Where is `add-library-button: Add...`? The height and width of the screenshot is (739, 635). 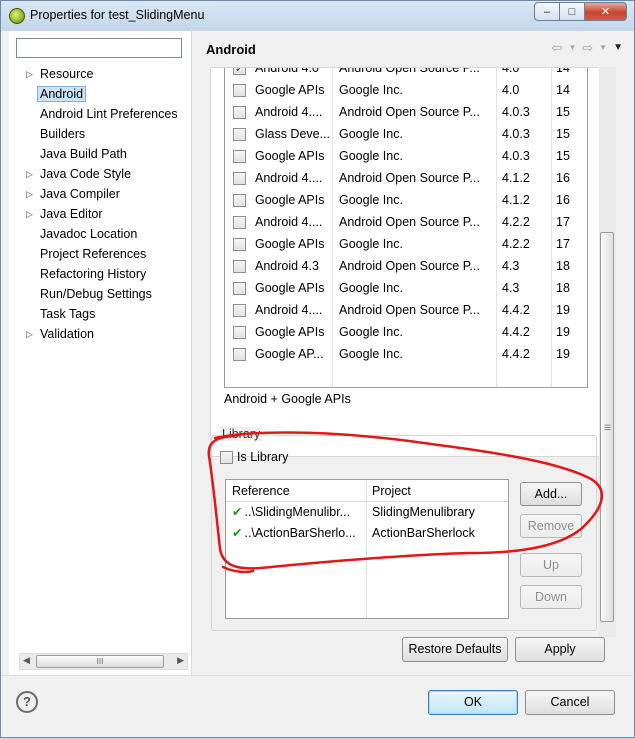 add-library-button: Add... is located at coordinates (551, 494).